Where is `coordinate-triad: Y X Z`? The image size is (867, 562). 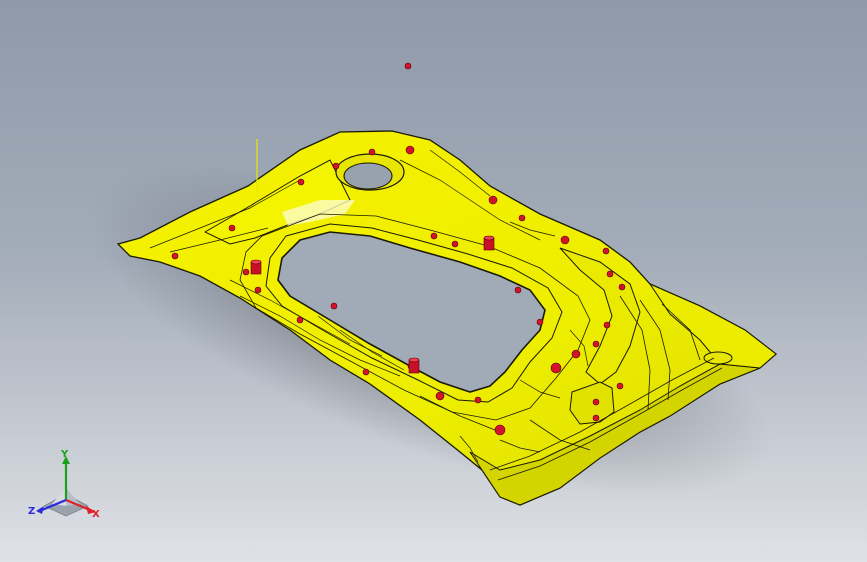
coordinate-triad: Y X Z is located at coordinates (66, 488).